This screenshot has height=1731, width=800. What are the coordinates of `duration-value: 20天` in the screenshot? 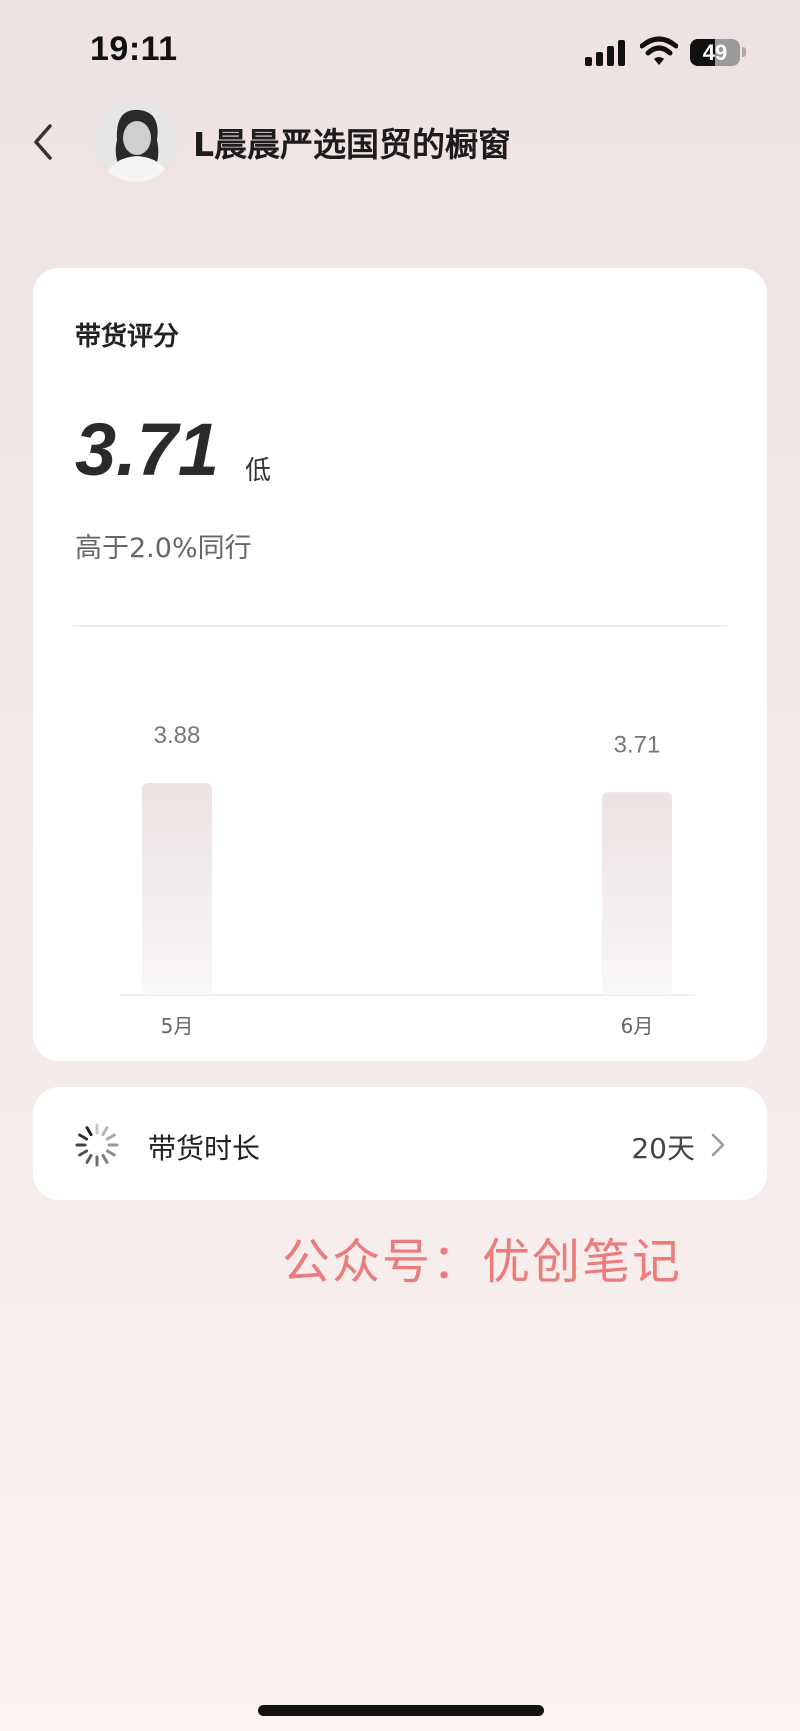 It's located at (663, 1148).